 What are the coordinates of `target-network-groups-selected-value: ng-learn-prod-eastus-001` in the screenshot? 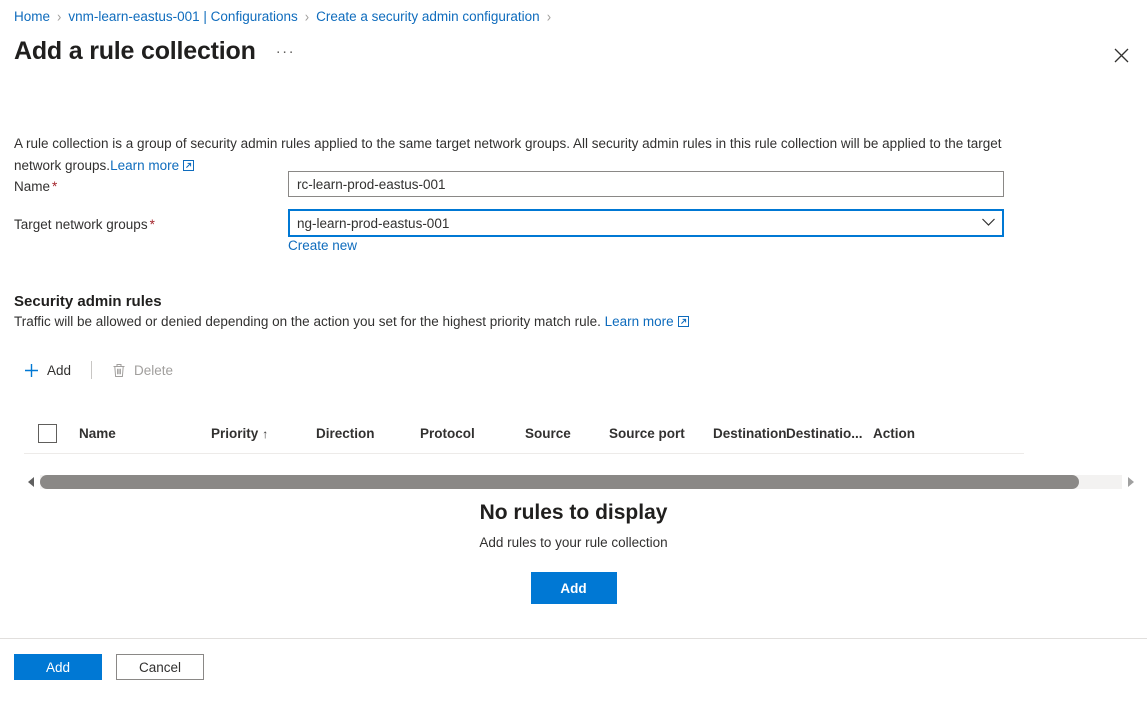 It's located at (373, 223).